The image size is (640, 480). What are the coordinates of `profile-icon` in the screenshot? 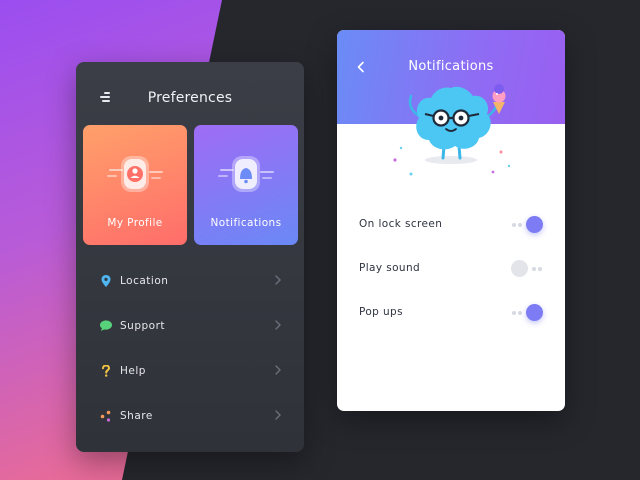 It's located at (135, 174).